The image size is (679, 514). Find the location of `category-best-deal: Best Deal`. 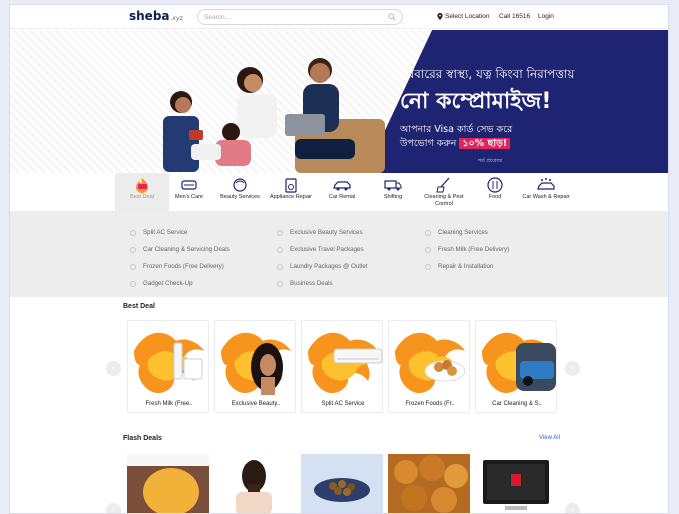

category-best-deal: Best Deal is located at coordinates (142, 192).